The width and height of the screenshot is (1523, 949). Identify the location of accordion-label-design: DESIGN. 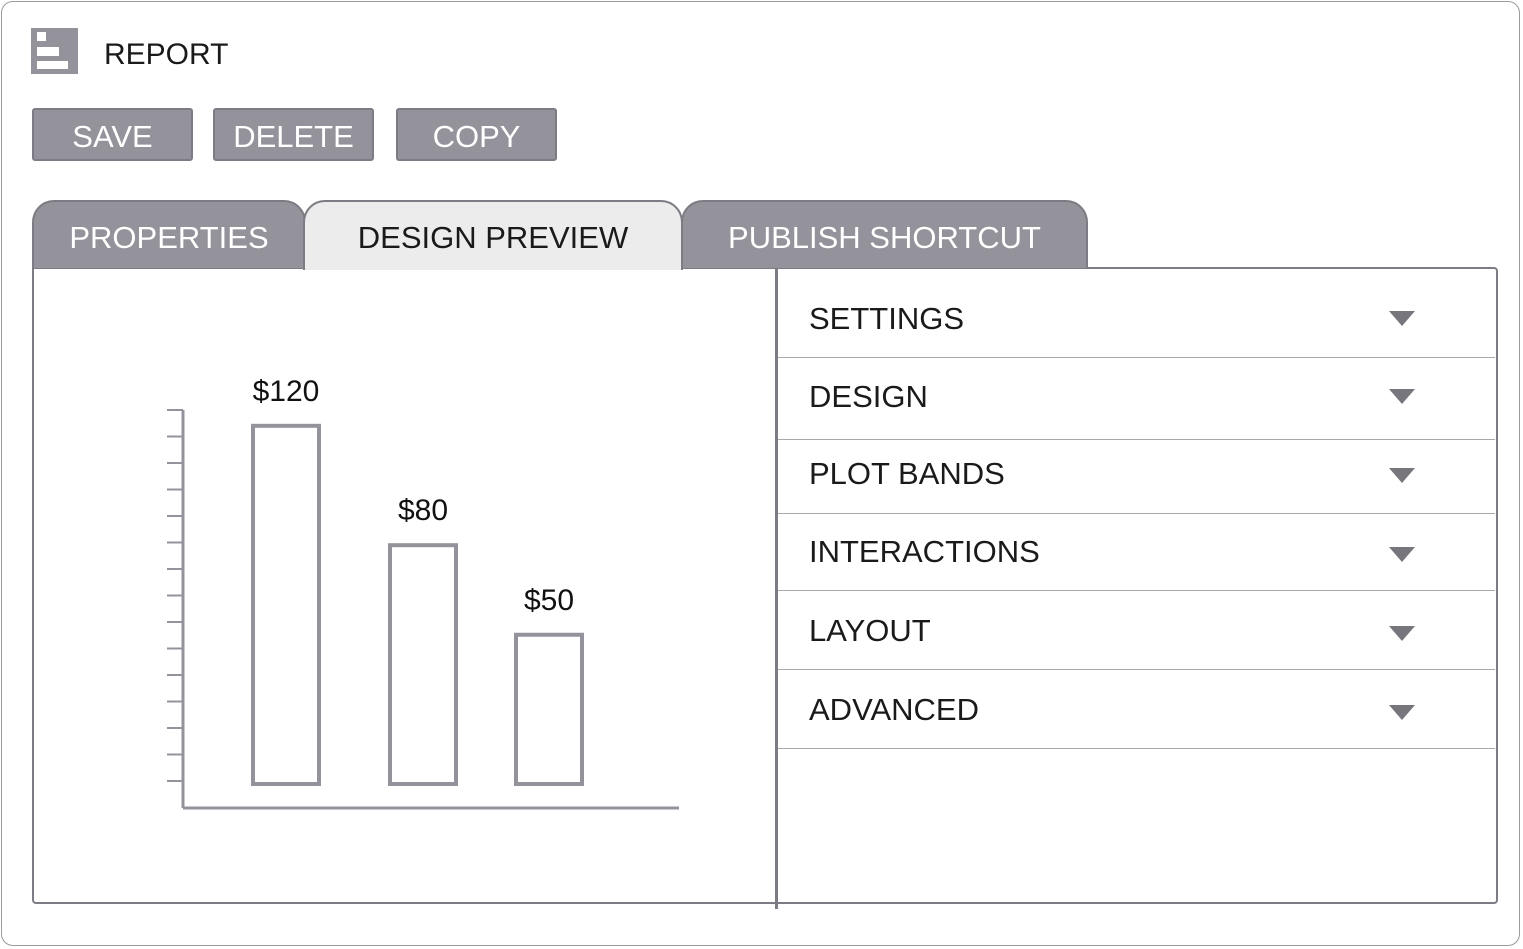
(868, 396).